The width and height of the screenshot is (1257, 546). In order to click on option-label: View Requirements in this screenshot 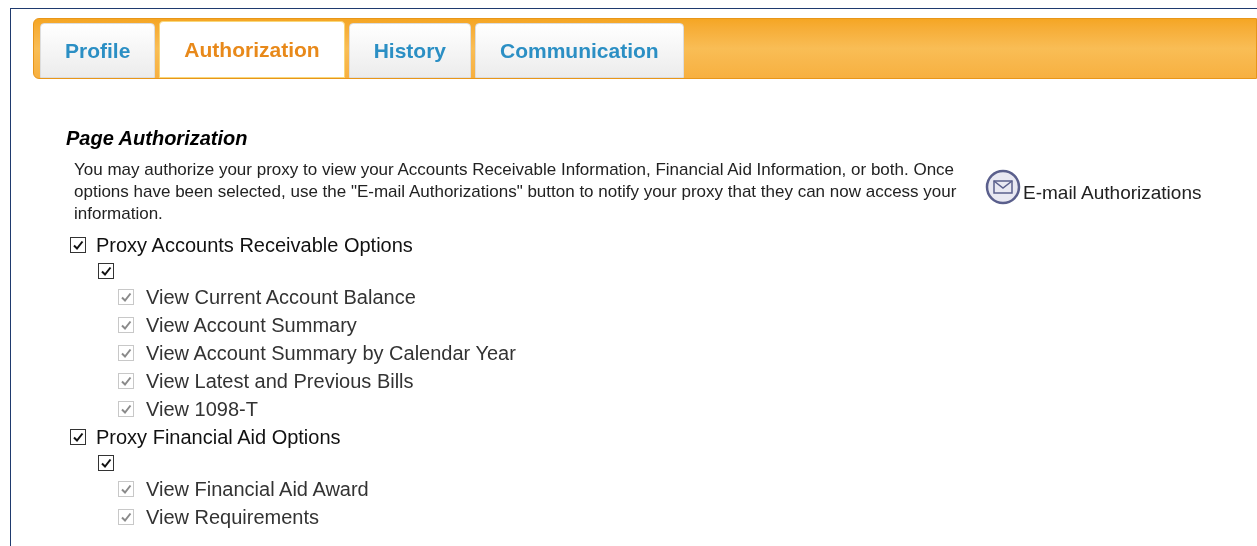, I will do `click(233, 517)`.